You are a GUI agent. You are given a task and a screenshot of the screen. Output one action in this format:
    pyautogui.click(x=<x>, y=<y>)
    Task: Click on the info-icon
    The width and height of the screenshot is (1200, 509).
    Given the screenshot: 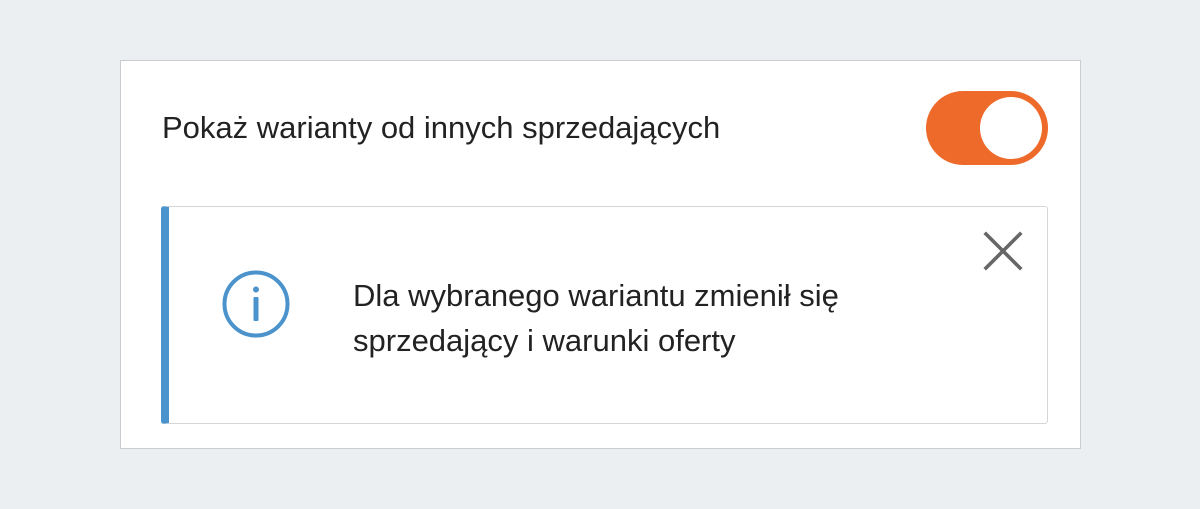 What is the action you would take?
    pyautogui.click(x=256, y=304)
    